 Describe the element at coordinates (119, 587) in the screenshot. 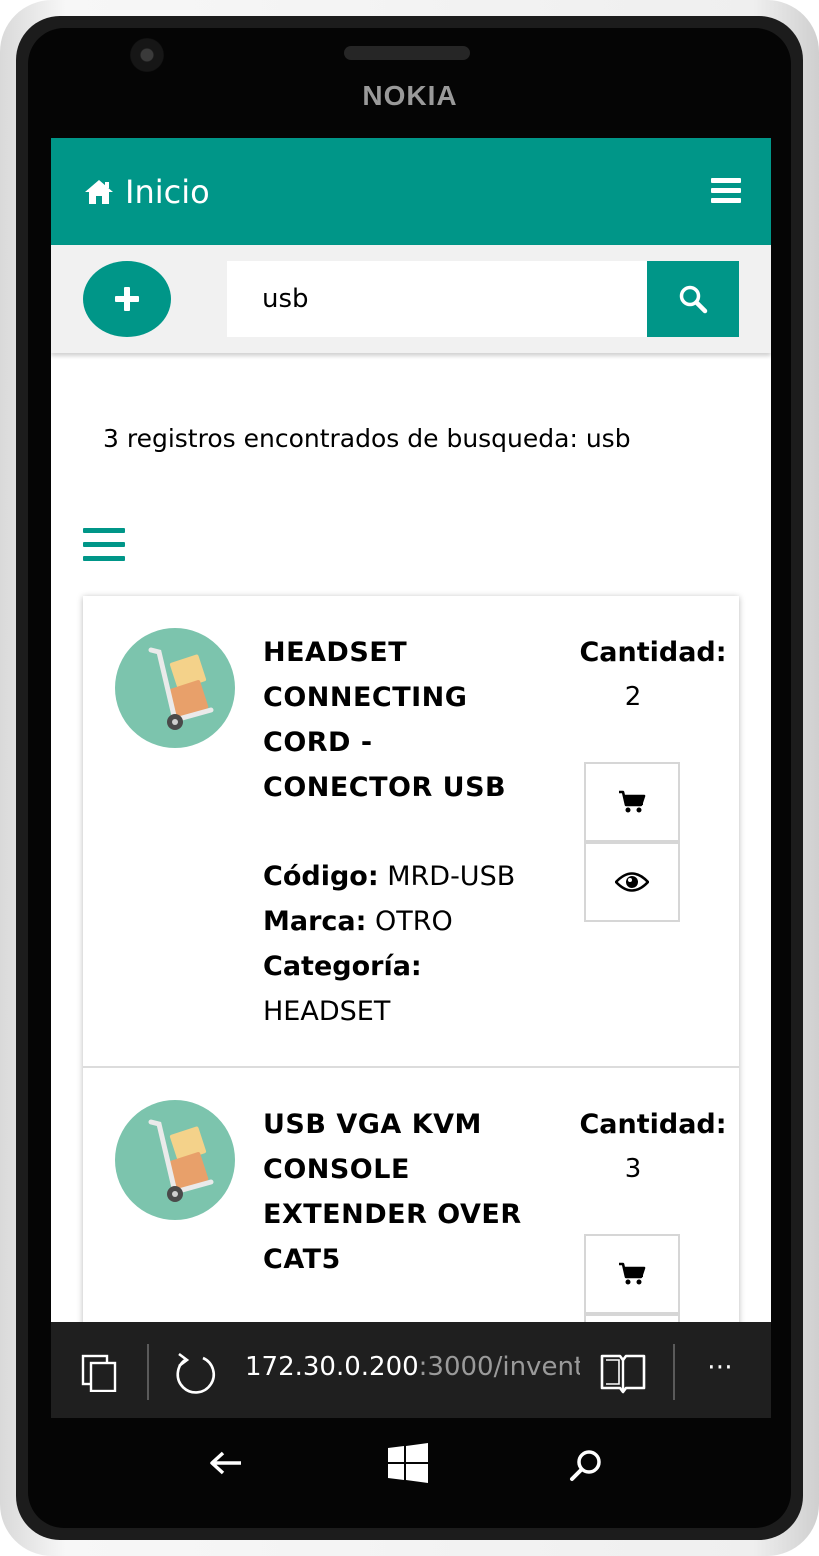

I see `list-tab` at that location.